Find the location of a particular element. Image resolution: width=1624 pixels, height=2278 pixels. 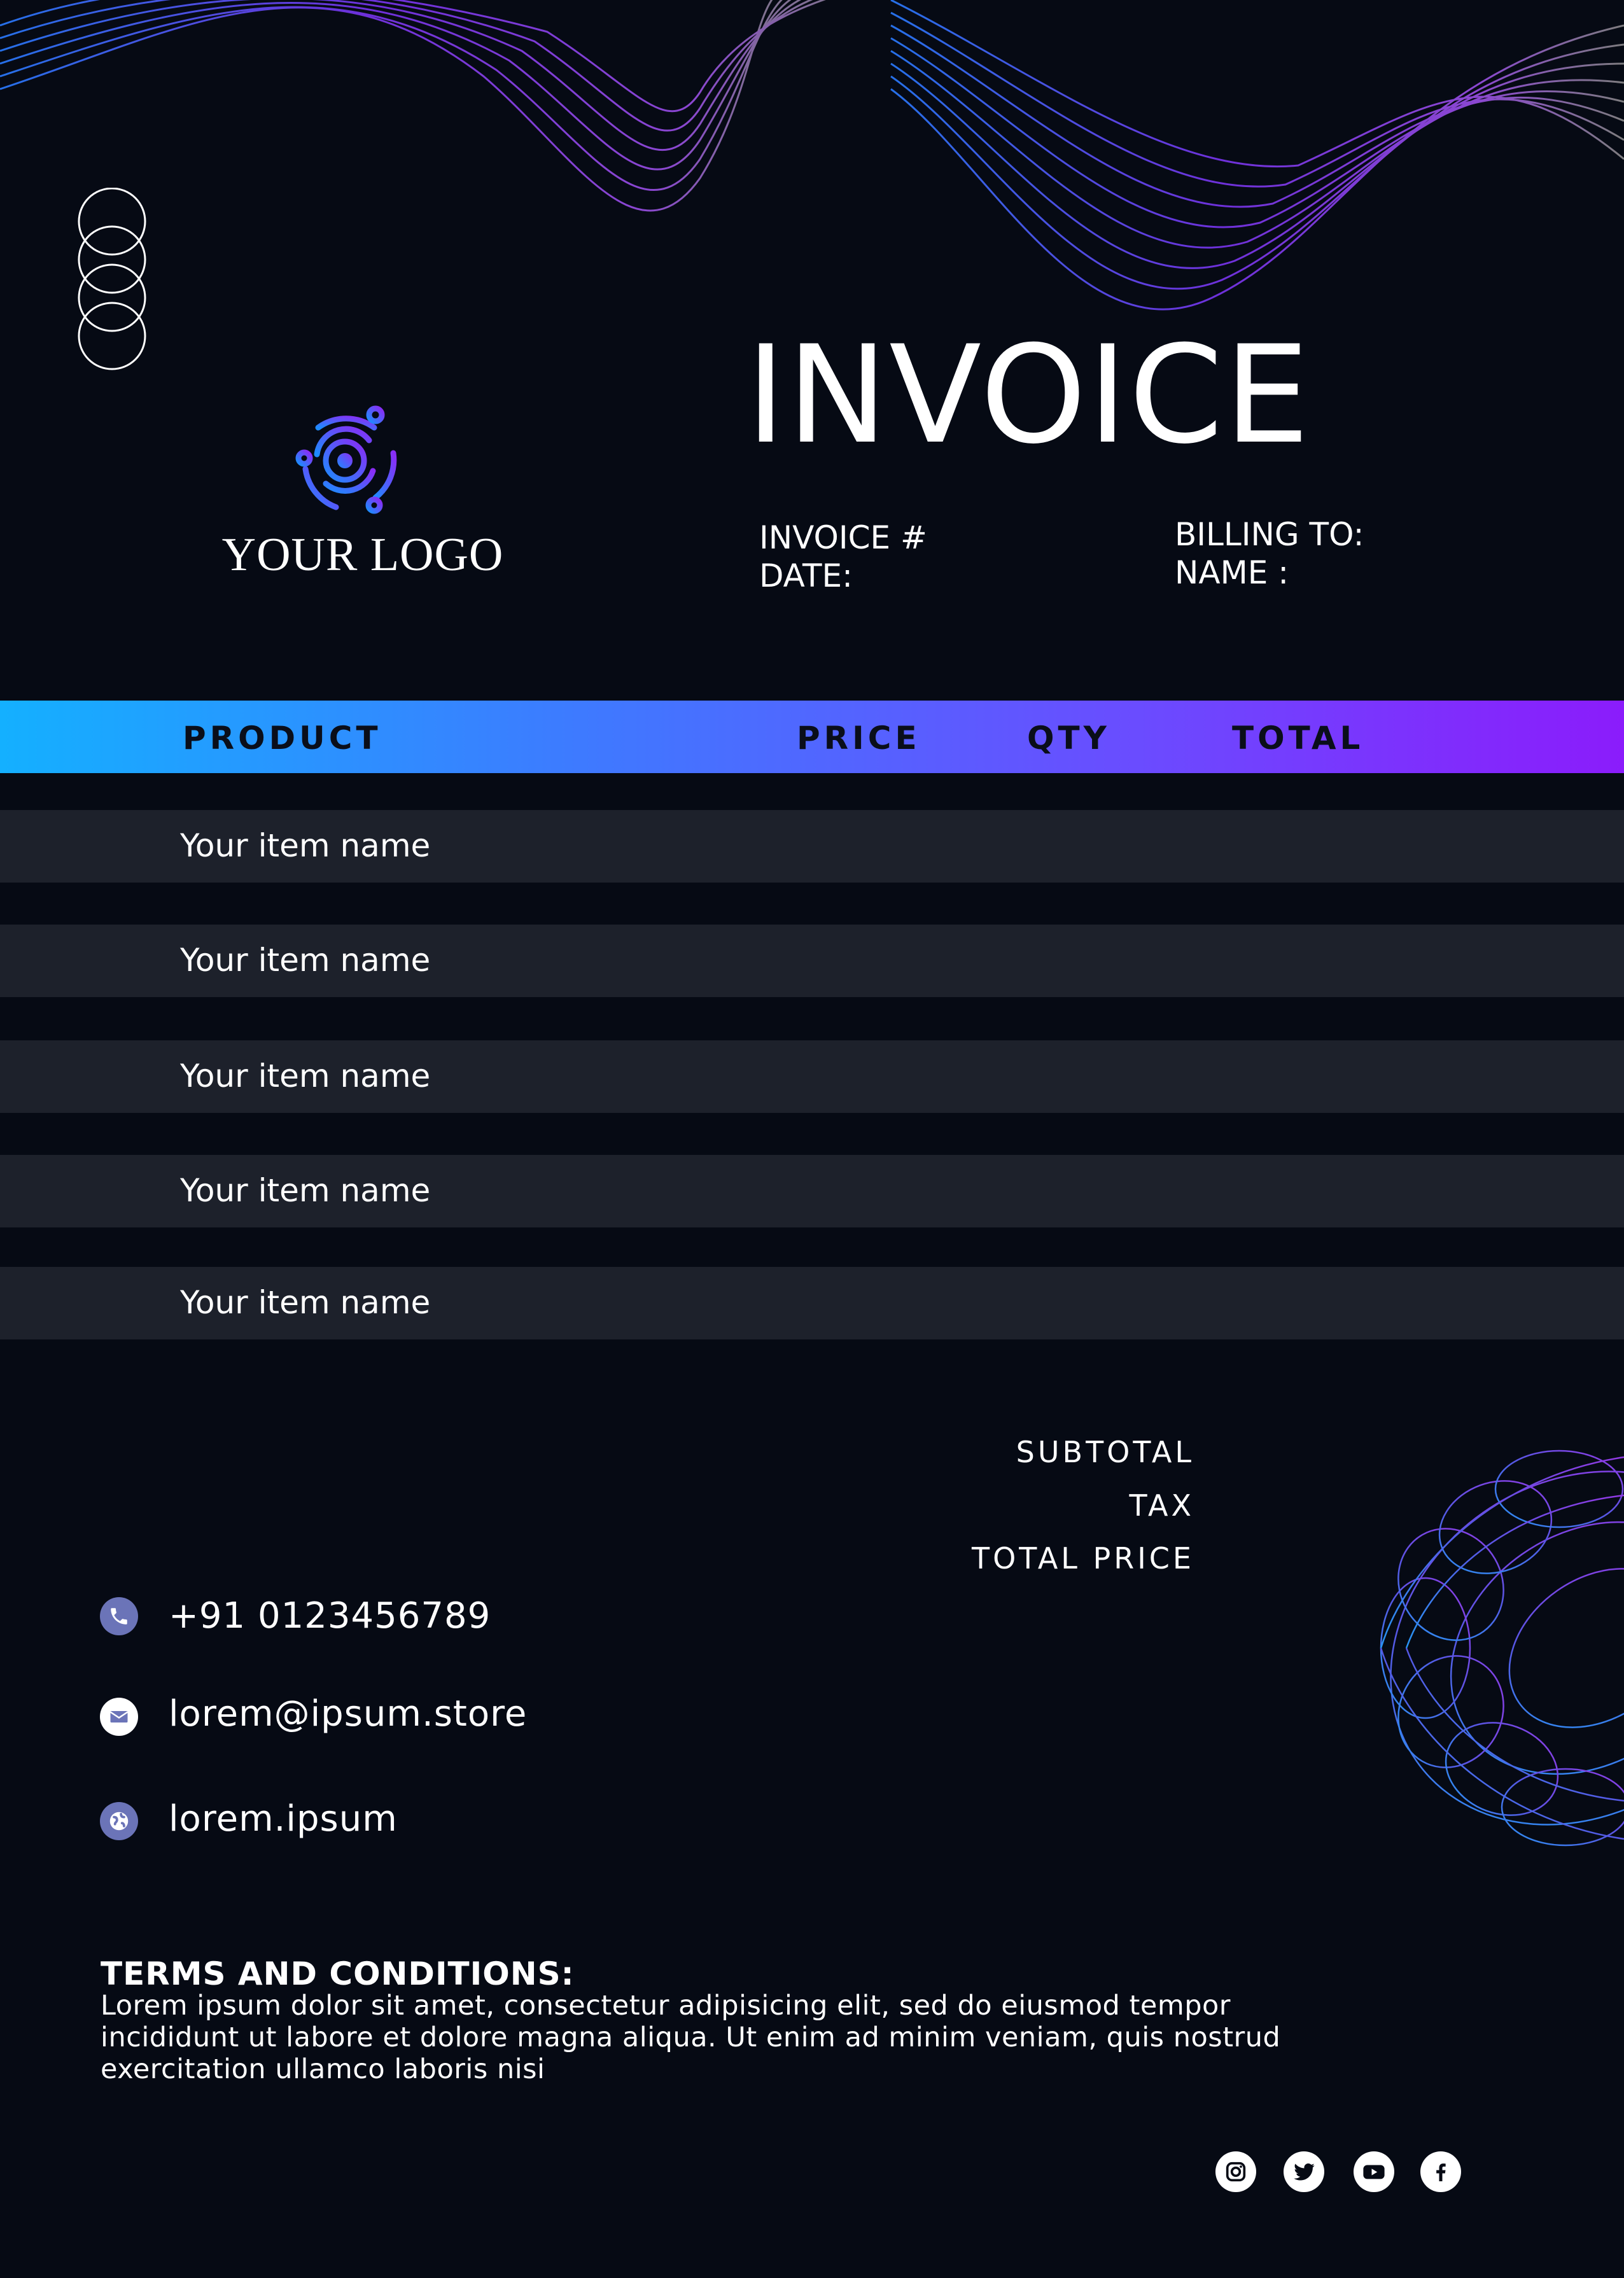

youtube-icon is located at coordinates (1374, 2171).